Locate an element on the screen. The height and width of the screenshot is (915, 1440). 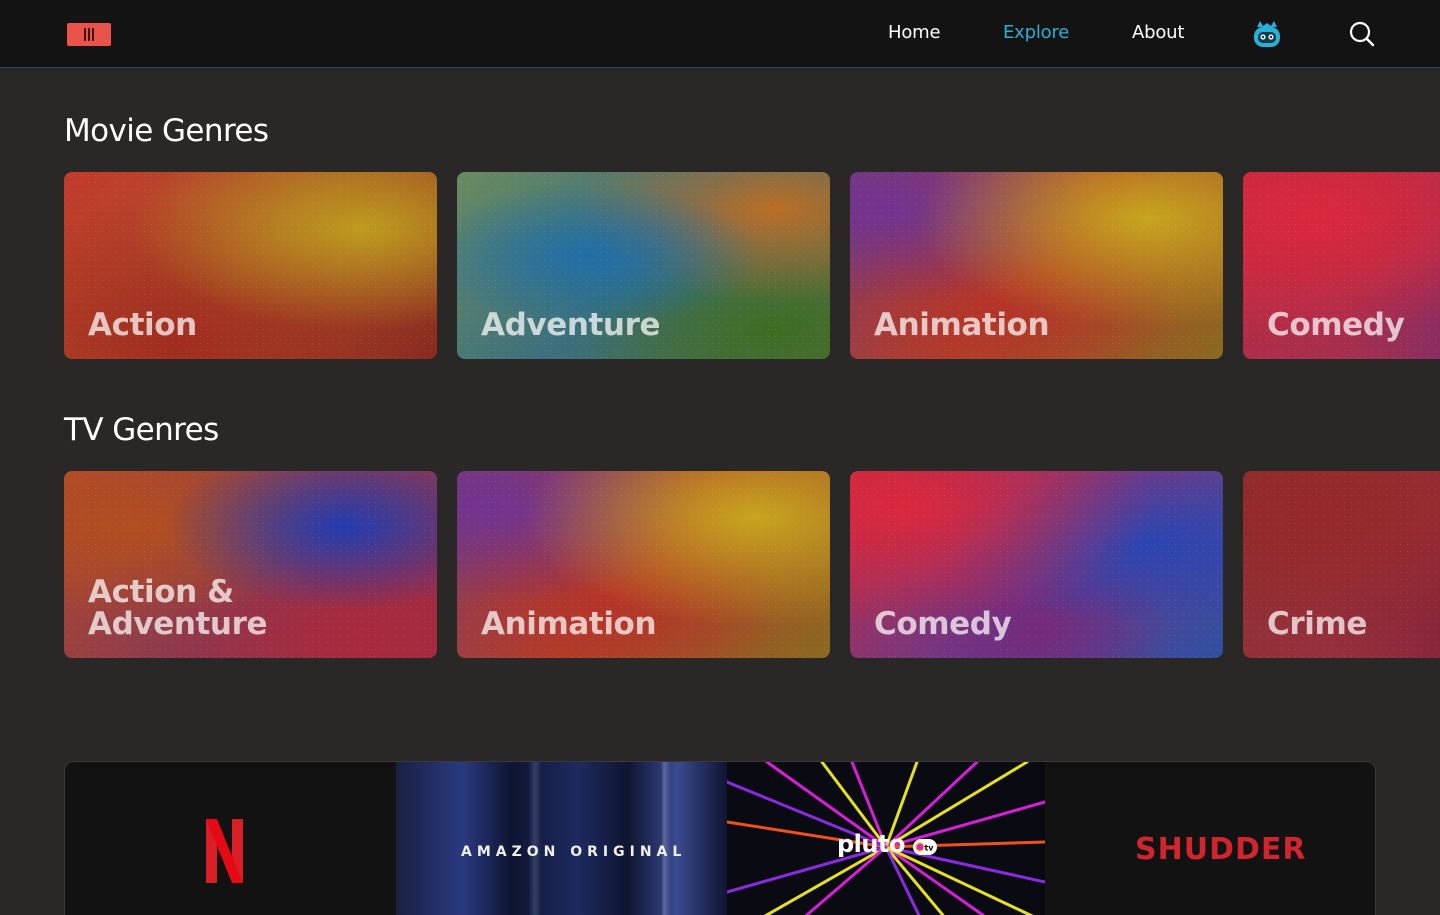
nav-about-link: About is located at coordinates (1158, 32).